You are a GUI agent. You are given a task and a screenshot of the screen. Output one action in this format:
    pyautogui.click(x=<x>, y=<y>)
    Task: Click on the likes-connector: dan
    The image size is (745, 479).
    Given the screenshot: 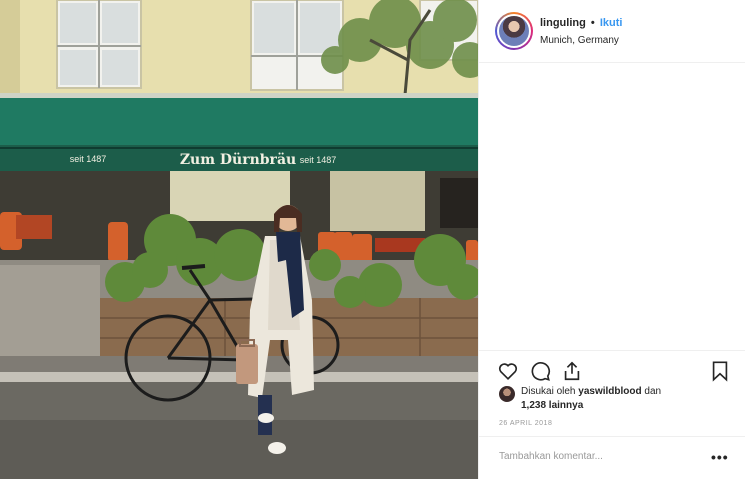 What is the action you would take?
    pyautogui.click(x=653, y=391)
    